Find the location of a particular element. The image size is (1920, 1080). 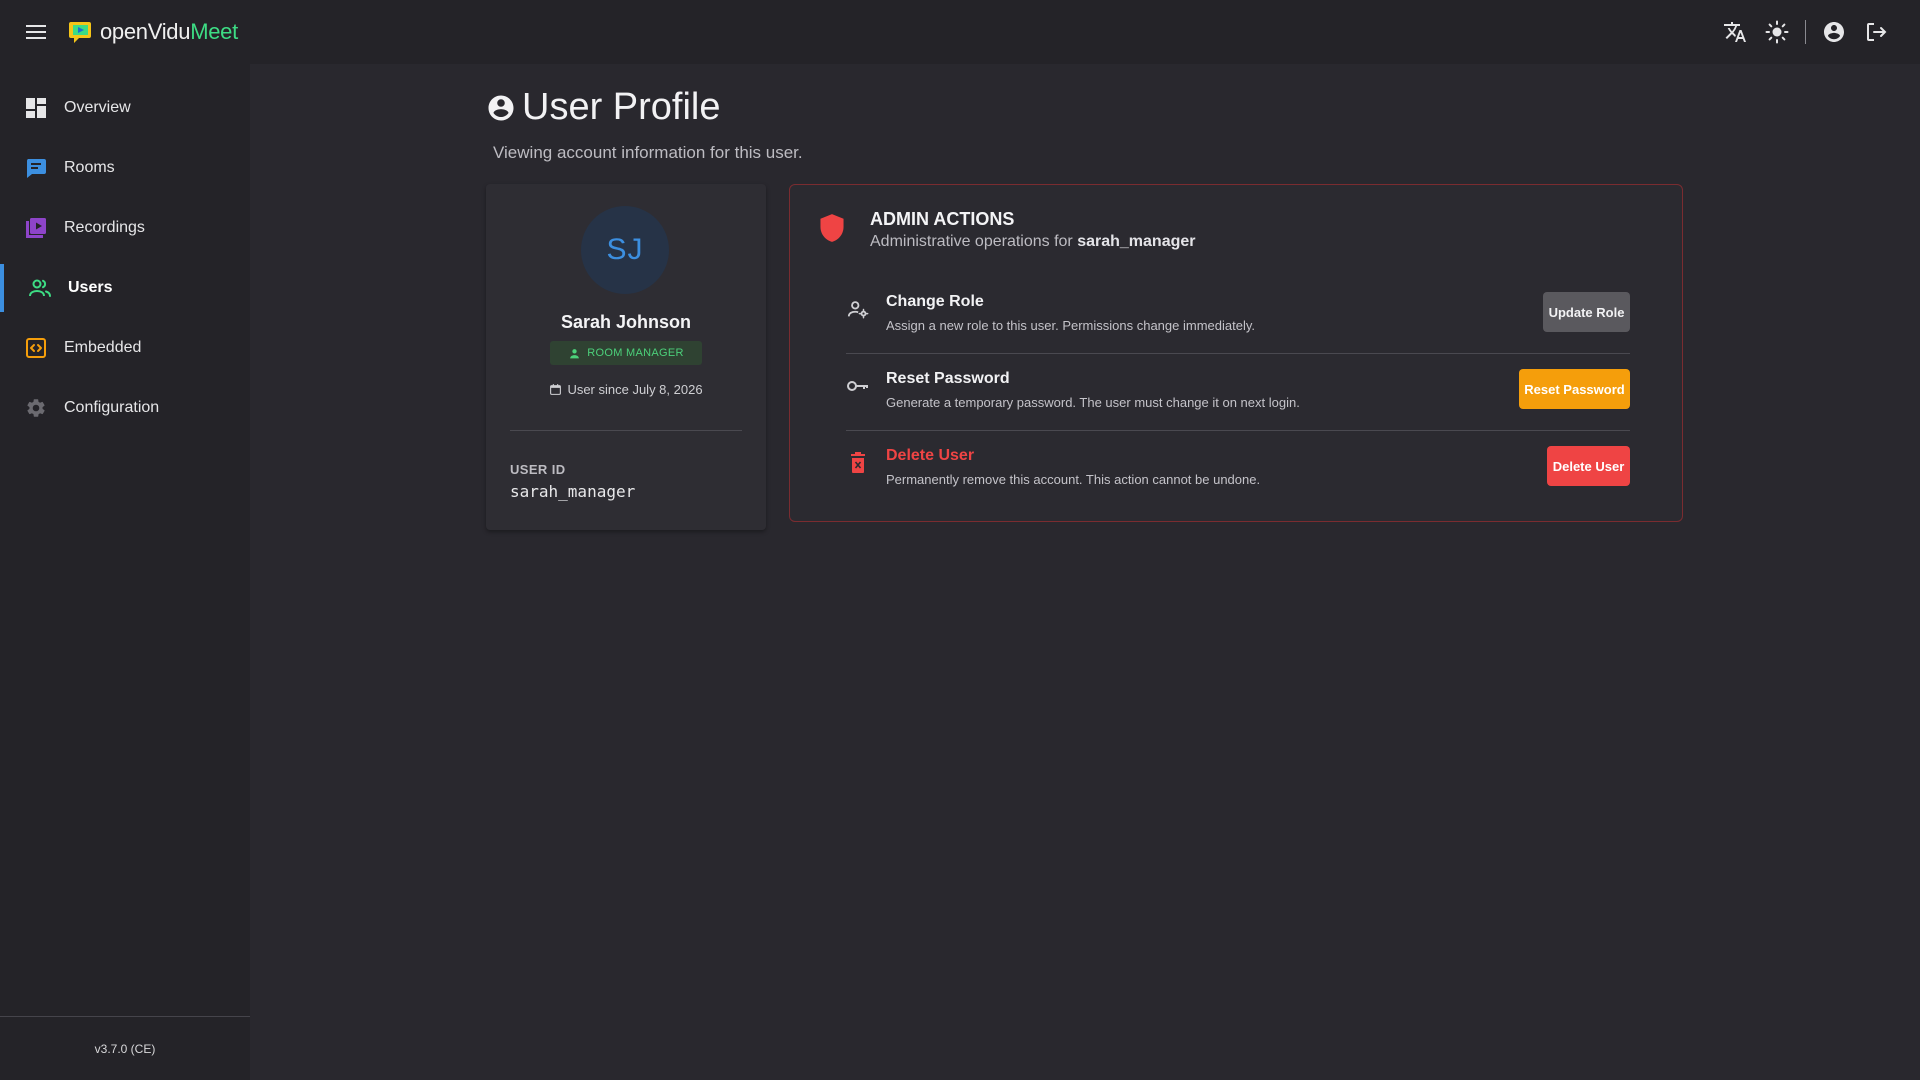

settings-icon is located at coordinates (36, 408).